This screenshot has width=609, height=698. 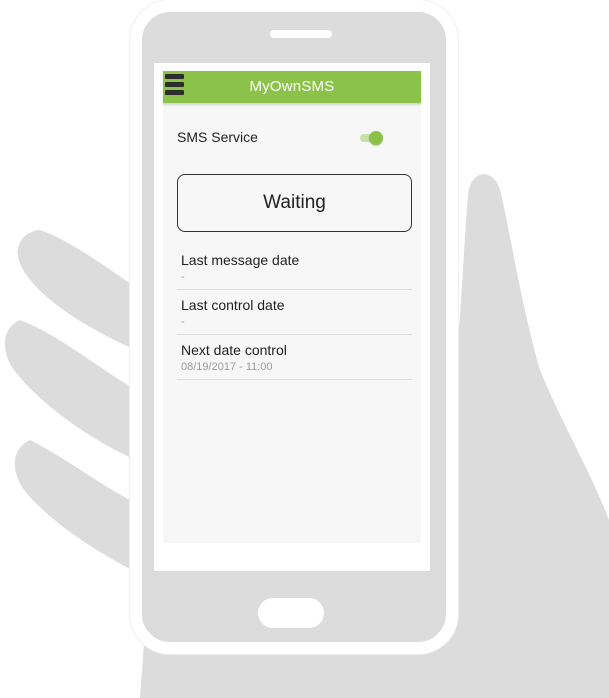 I want to click on phone-speaker, so click(x=301, y=34).